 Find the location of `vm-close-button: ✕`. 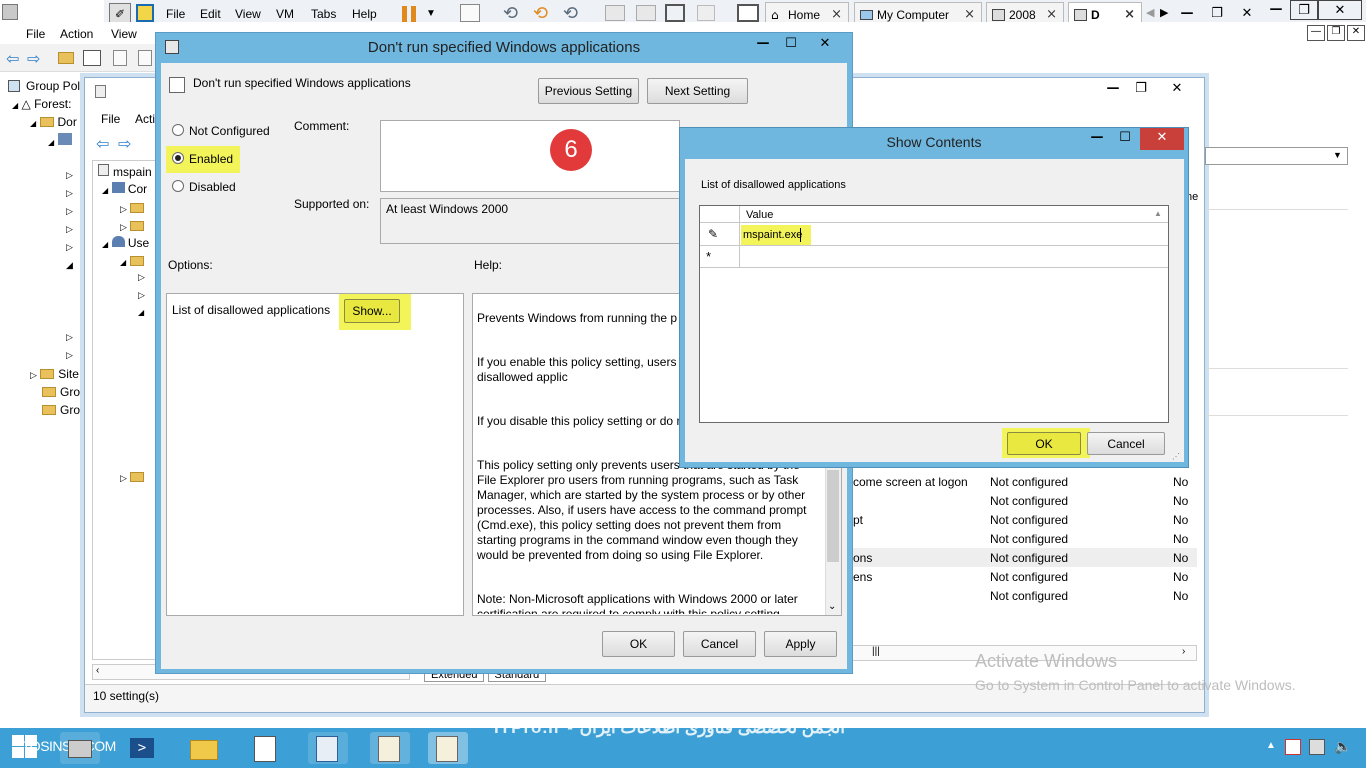

vm-close-button: ✕ is located at coordinates (1247, 14).